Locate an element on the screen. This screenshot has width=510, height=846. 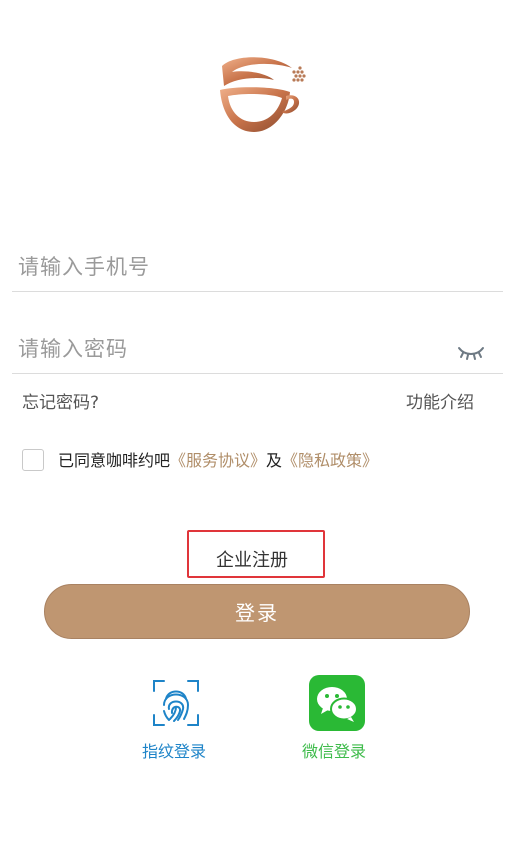
feature-intro-link: 功能介绍 is located at coordinates (440, 400).